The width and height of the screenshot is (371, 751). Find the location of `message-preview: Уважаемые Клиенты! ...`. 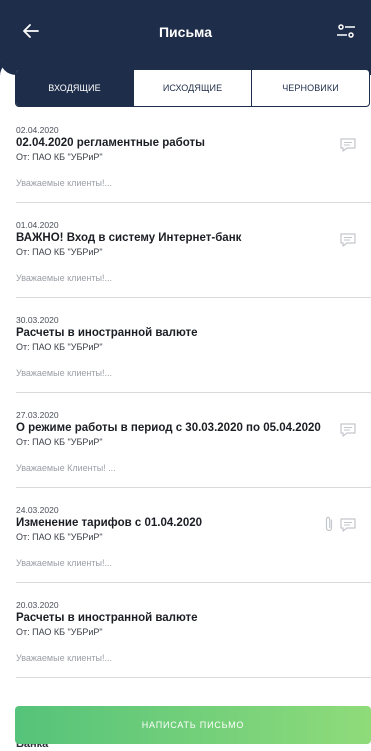

message-preview: Уважаемые Клиенты! ... is located at coordinates (66, 468).